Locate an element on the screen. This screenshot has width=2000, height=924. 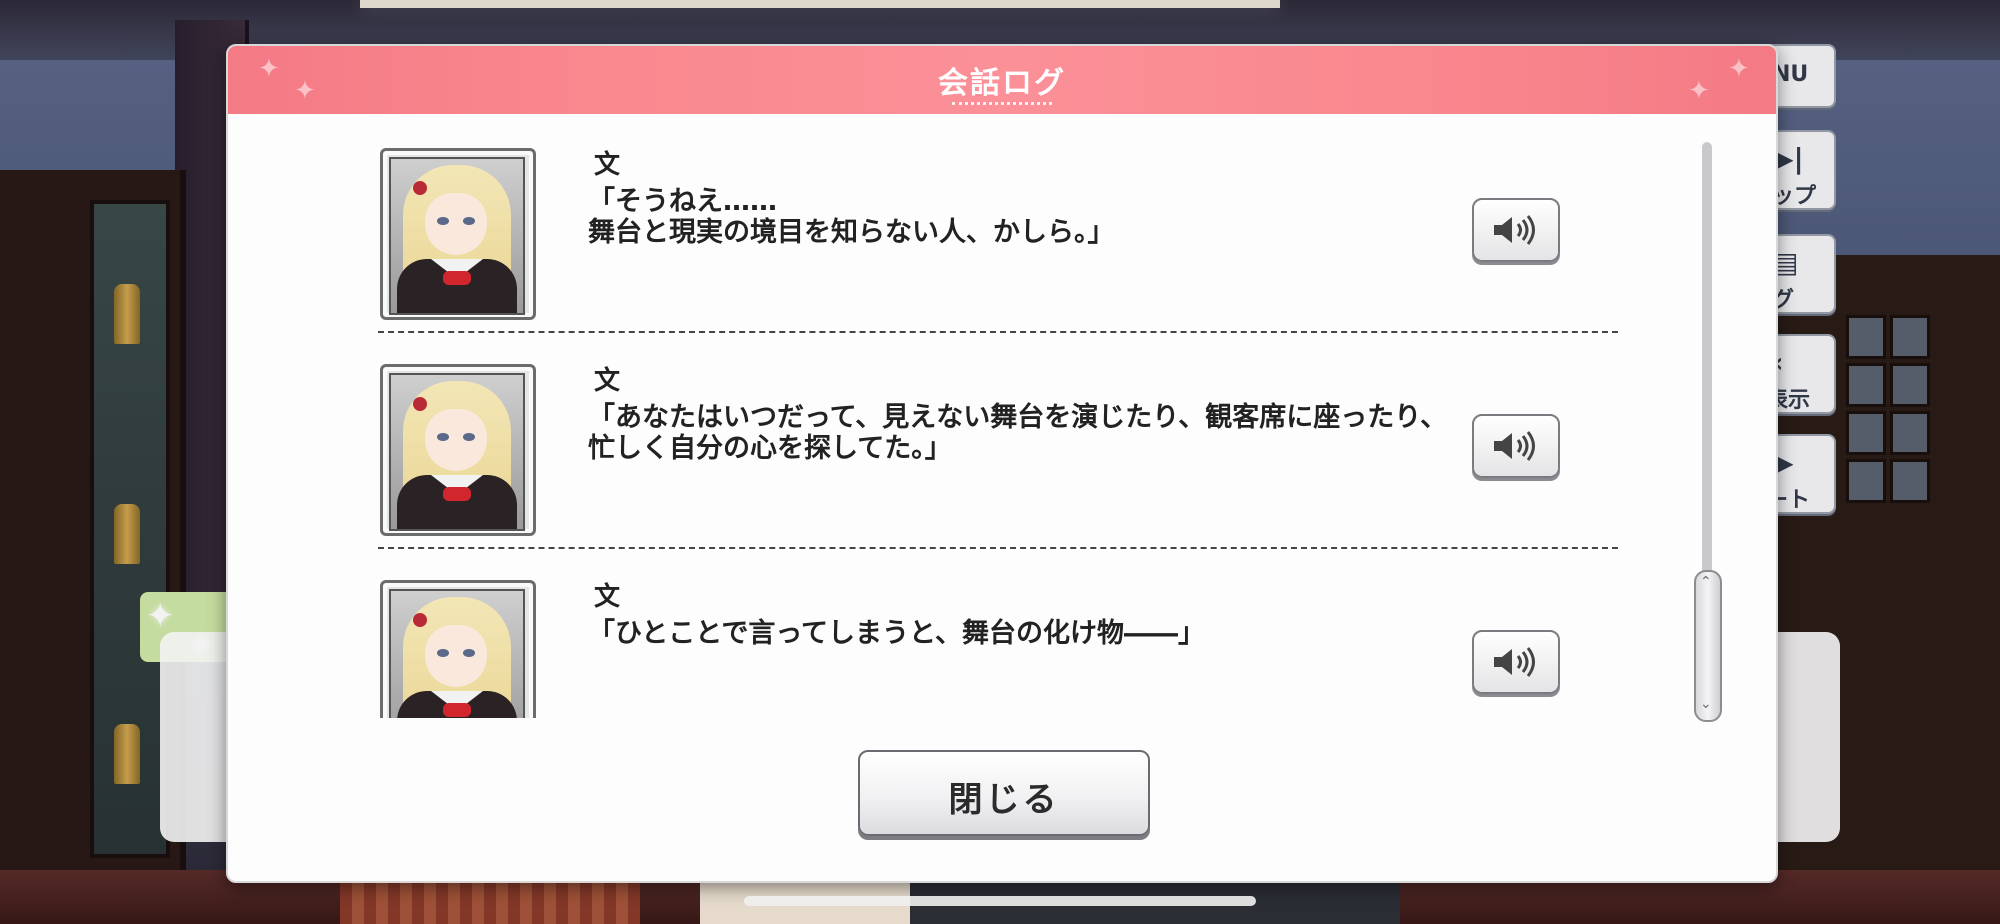
close-button: 閉じる is located at coordinates (1004, 793).